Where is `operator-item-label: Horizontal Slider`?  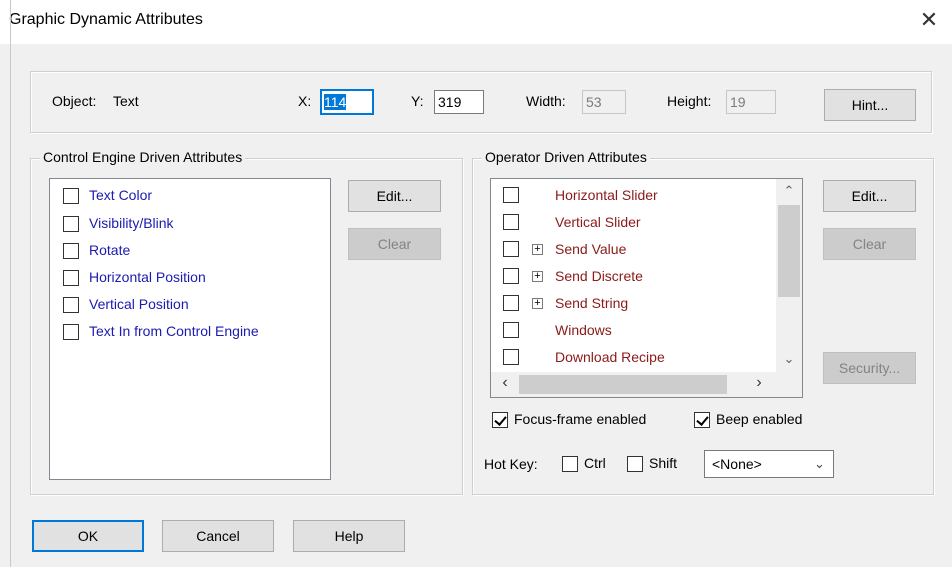
operator-item-label: Horizontal Slider is located at coordinates (606, 195).